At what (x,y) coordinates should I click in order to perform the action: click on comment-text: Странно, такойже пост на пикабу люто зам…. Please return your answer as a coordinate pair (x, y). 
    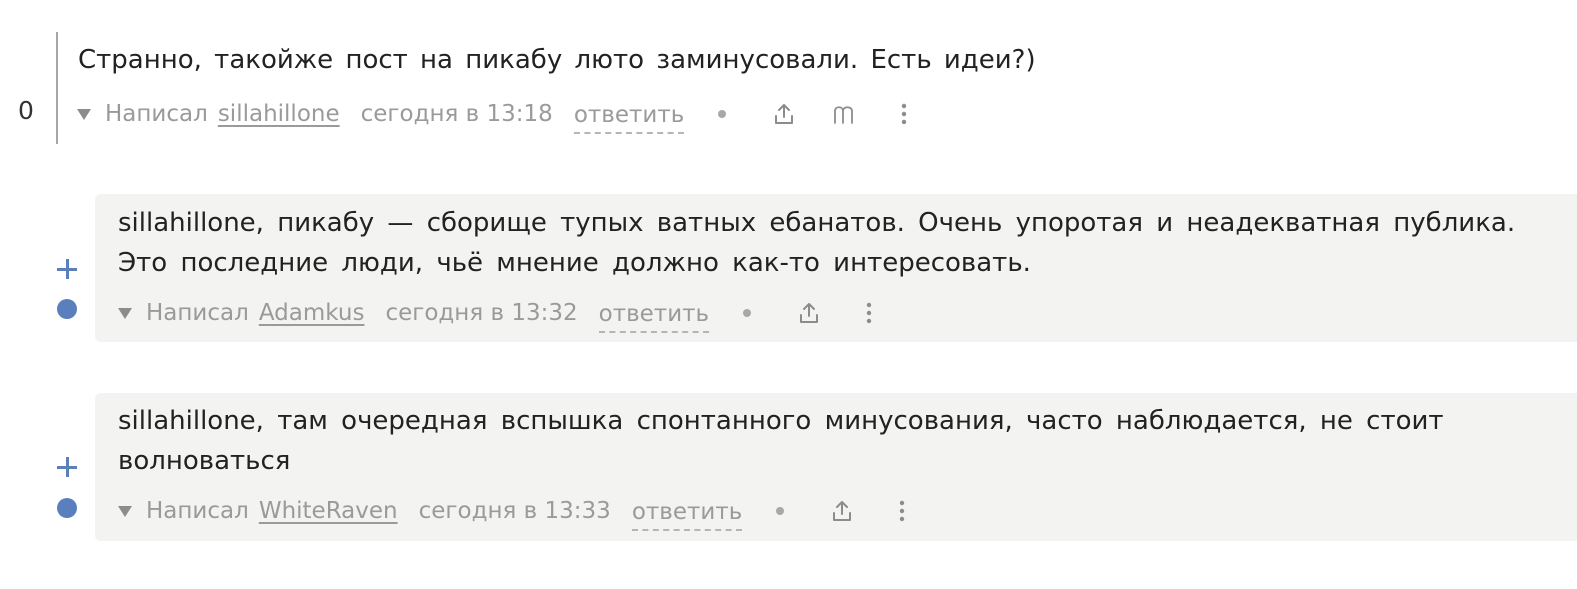
    Looking at the image, I should click on (557, 60).